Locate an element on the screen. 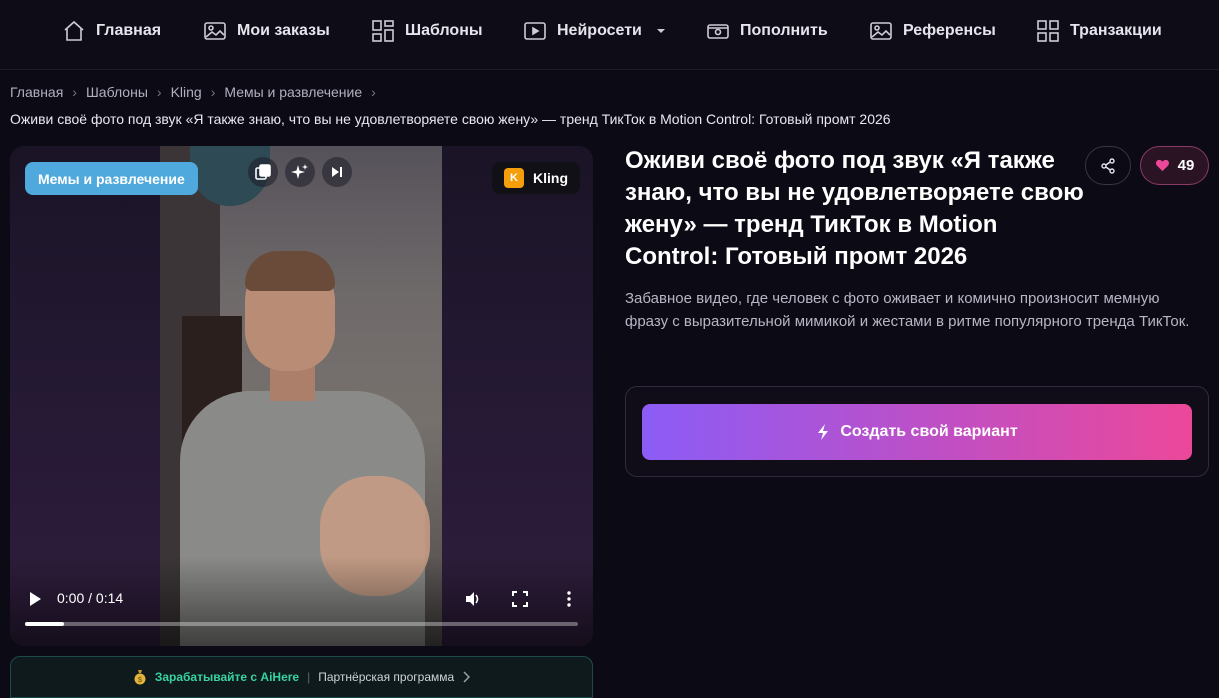 The height and width of the screenshot is (698, 1219). chevron-down-icon is located at coordinates (660, 31).